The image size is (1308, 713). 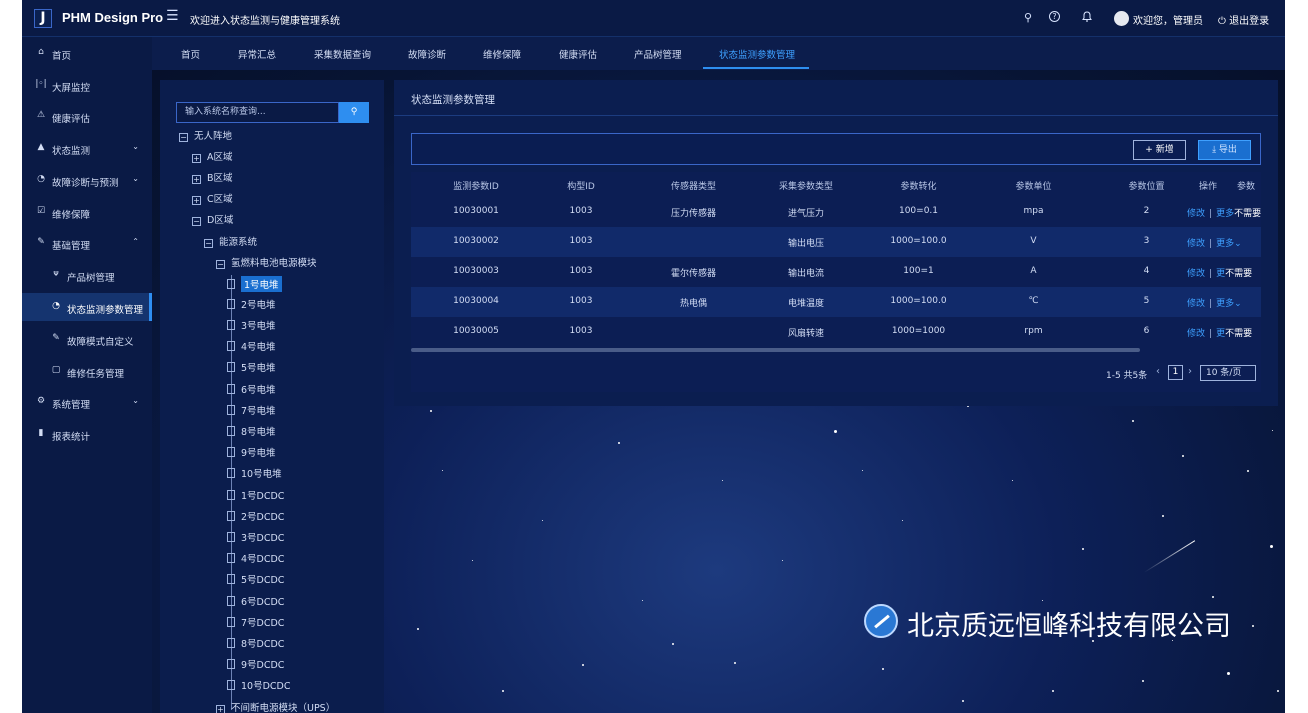 I want to click on sidebar-item-home: ⌂ 首页, so click(x=87, y=53).